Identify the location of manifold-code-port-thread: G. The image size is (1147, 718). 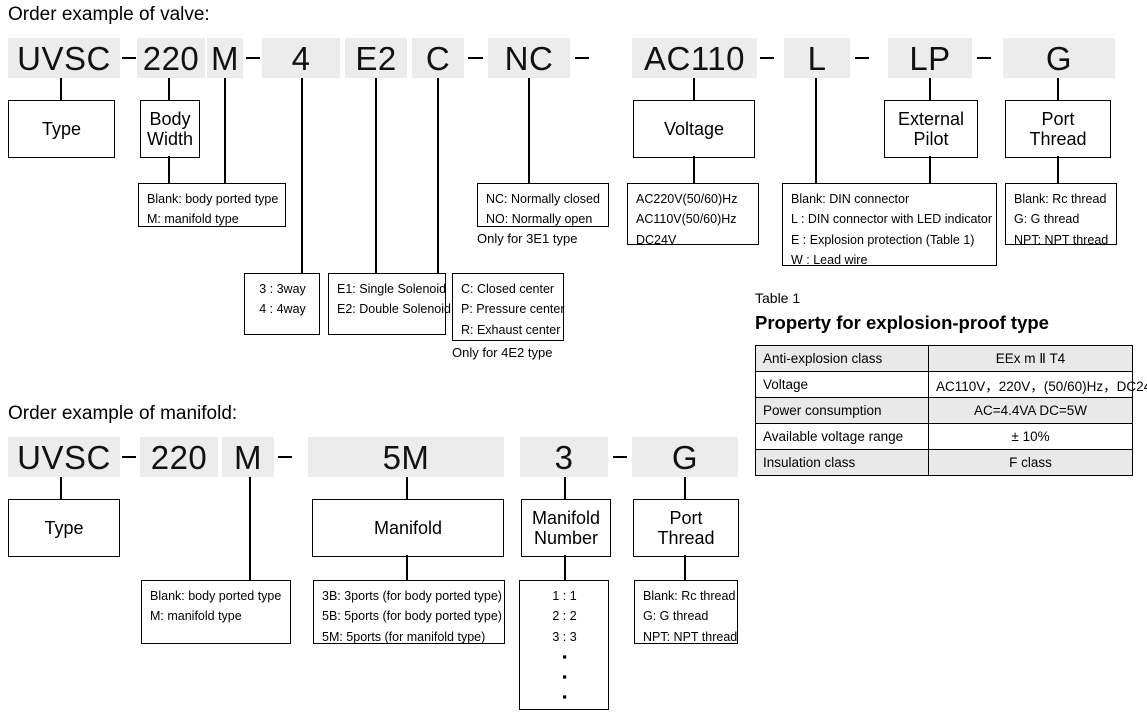
(685, 457).